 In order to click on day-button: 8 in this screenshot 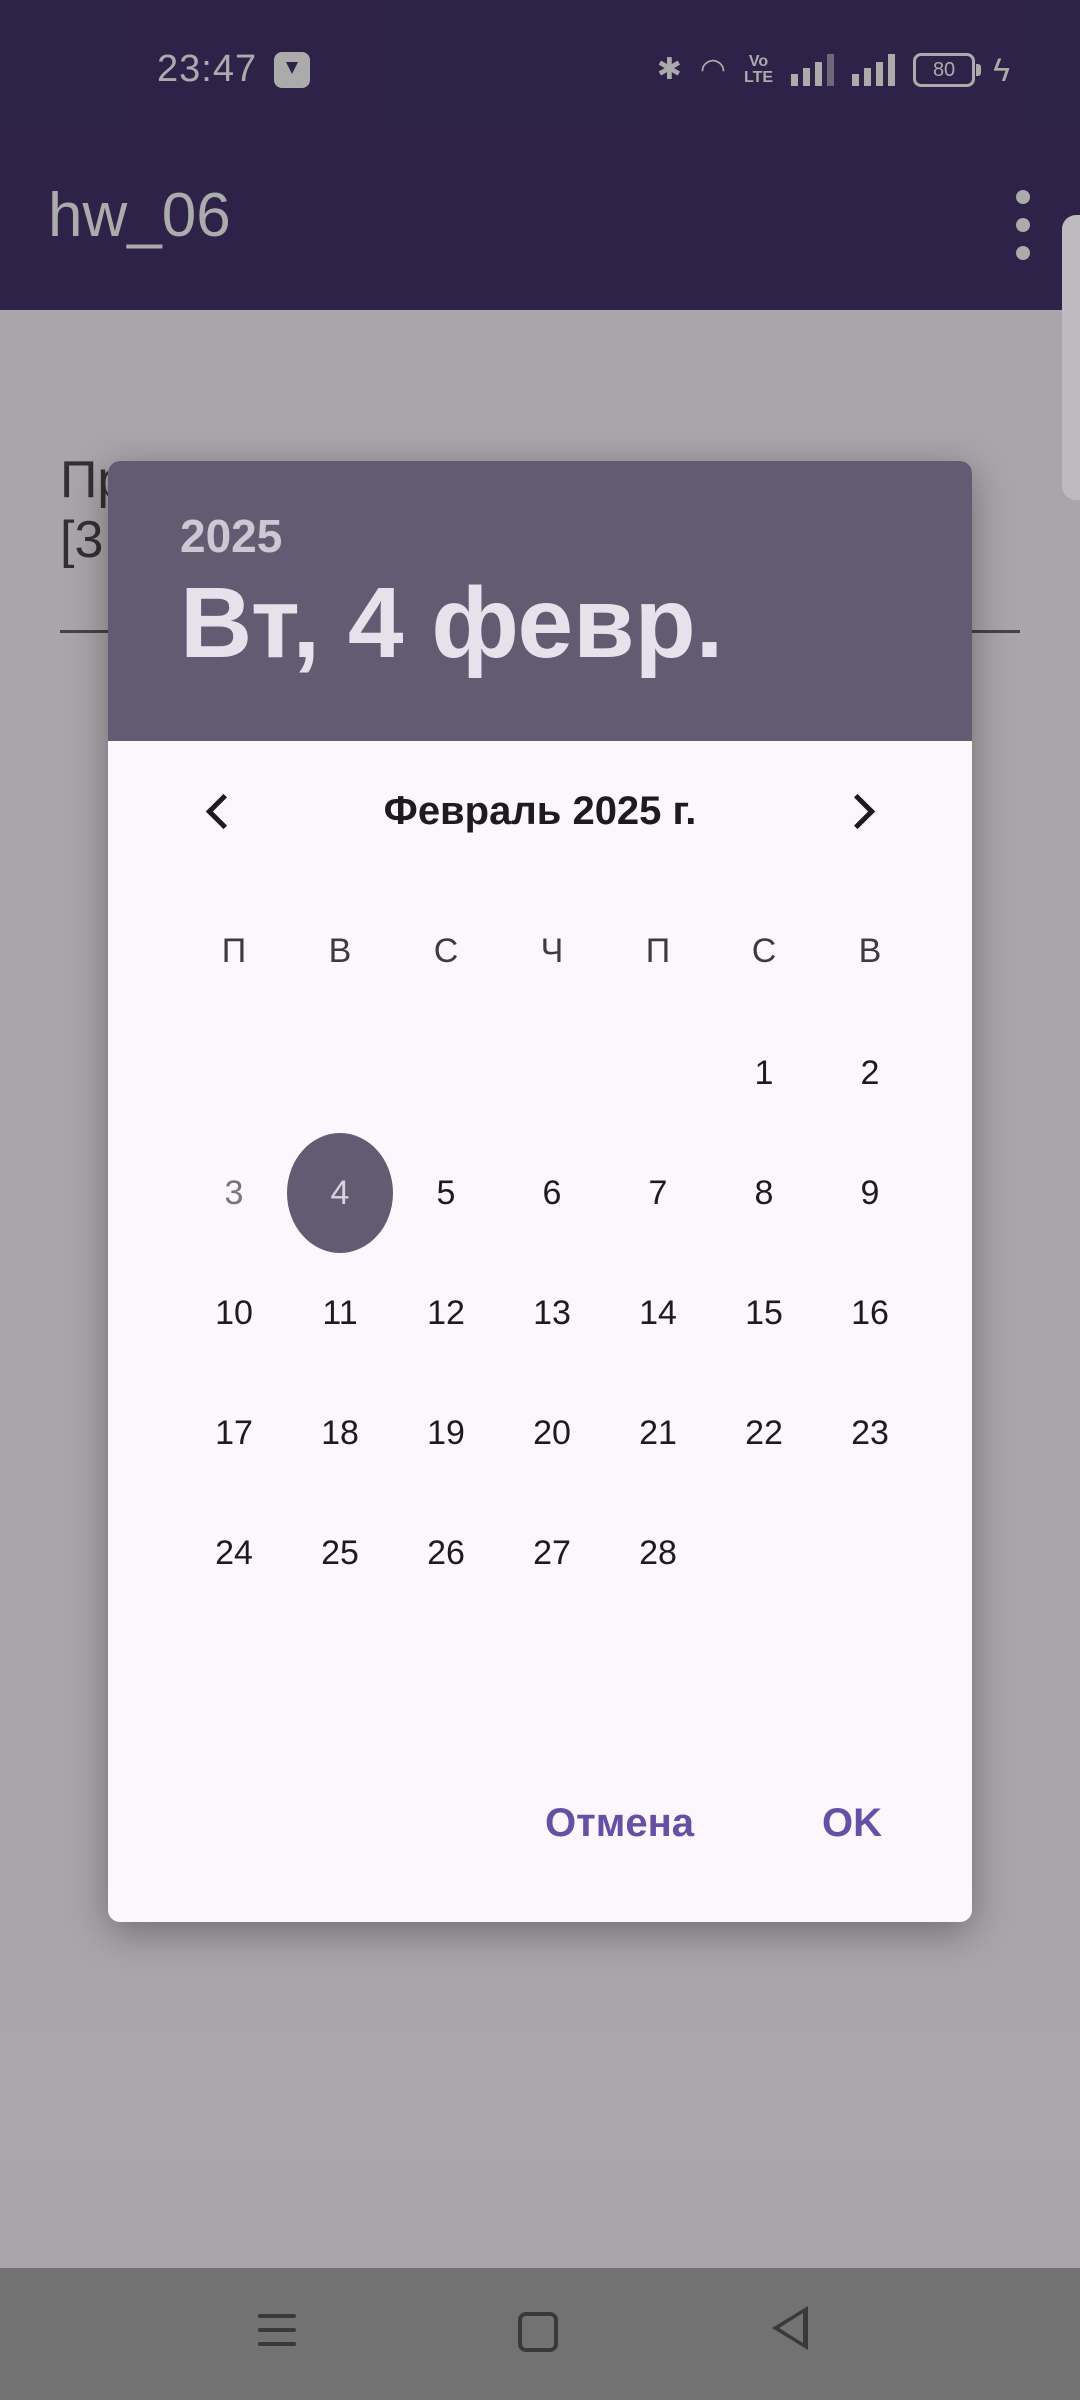, I will do `click(764, 1193)`.